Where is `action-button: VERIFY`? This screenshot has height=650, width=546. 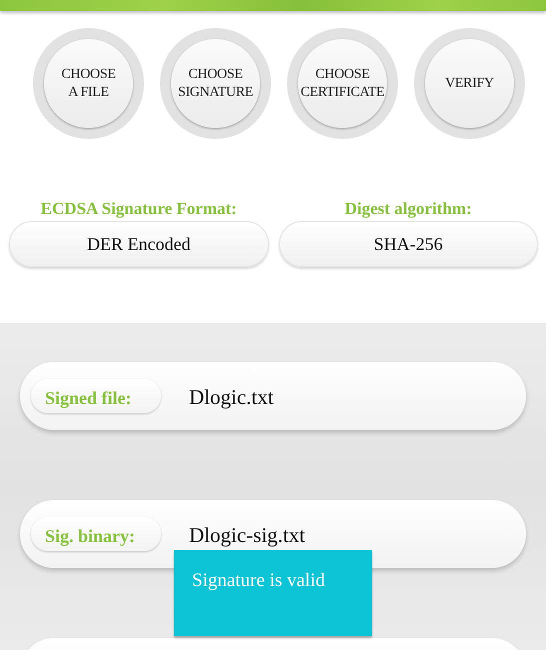 action-button: VERIFY is located at coordinates (469, 83).